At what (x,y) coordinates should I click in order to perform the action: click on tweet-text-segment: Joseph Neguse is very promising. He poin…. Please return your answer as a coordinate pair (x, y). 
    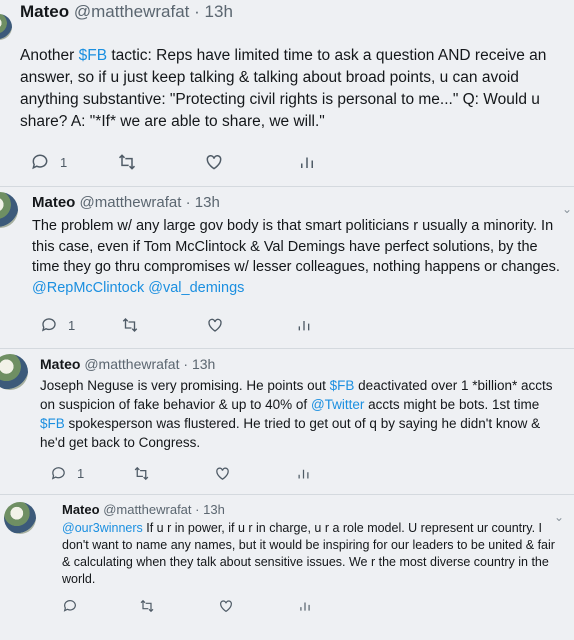
    Looking at the image, I should click on (185, 385).